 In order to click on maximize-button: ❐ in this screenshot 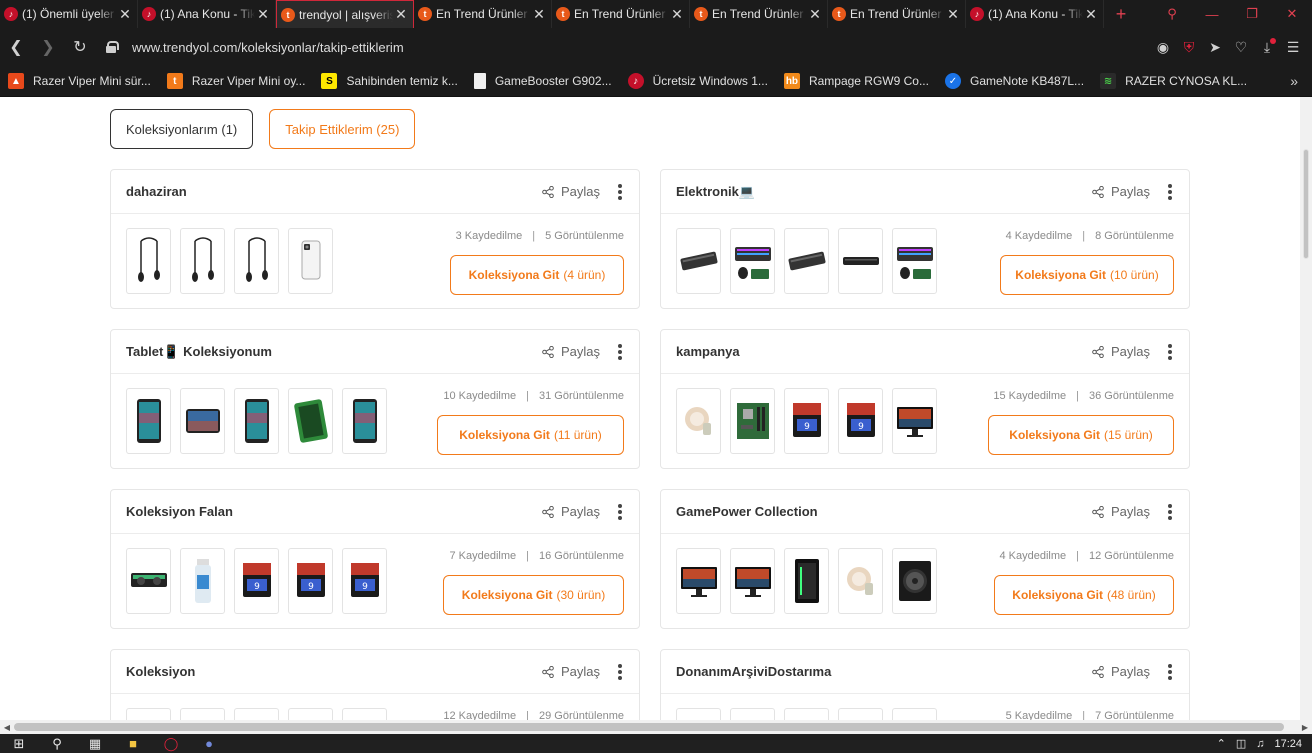, I will do `click(1252, 14)`.